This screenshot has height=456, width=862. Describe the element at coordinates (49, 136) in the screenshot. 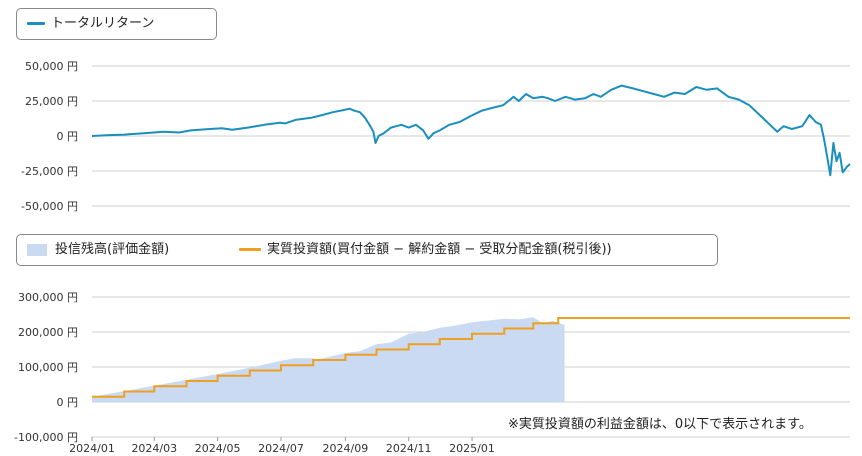

I see `top-chart-y-axis: 50,000 円 25,000 円 0 円 -25,000 円 -50,000 円` at that location.